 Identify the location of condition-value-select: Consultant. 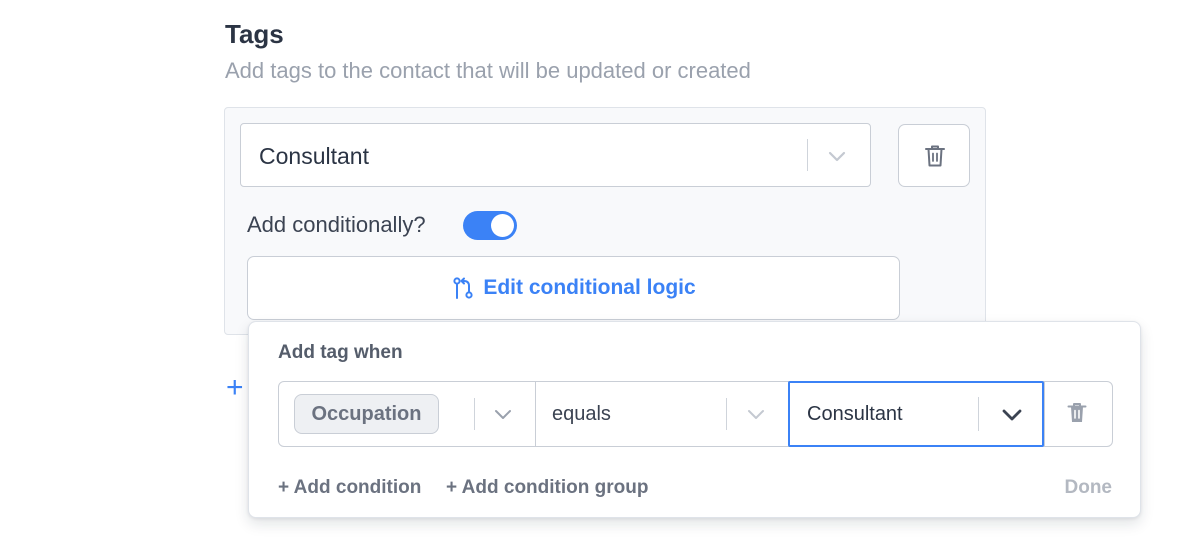
(916, 414).